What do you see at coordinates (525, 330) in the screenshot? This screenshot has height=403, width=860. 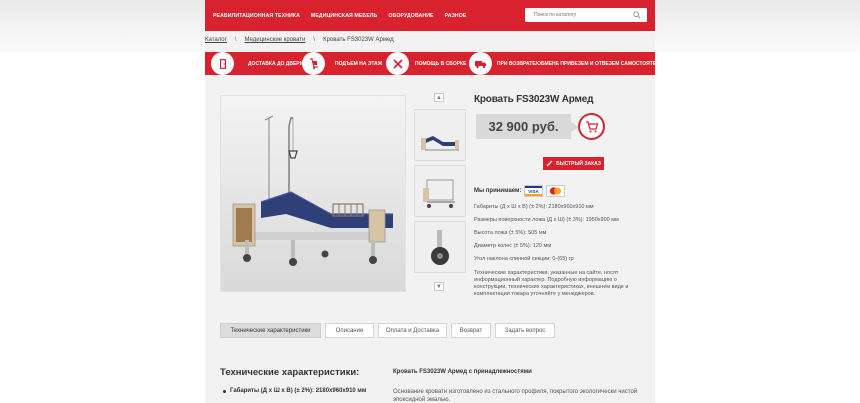 I see `tab-ask-question: Задать вопрос` at bounding box center [525, 330].